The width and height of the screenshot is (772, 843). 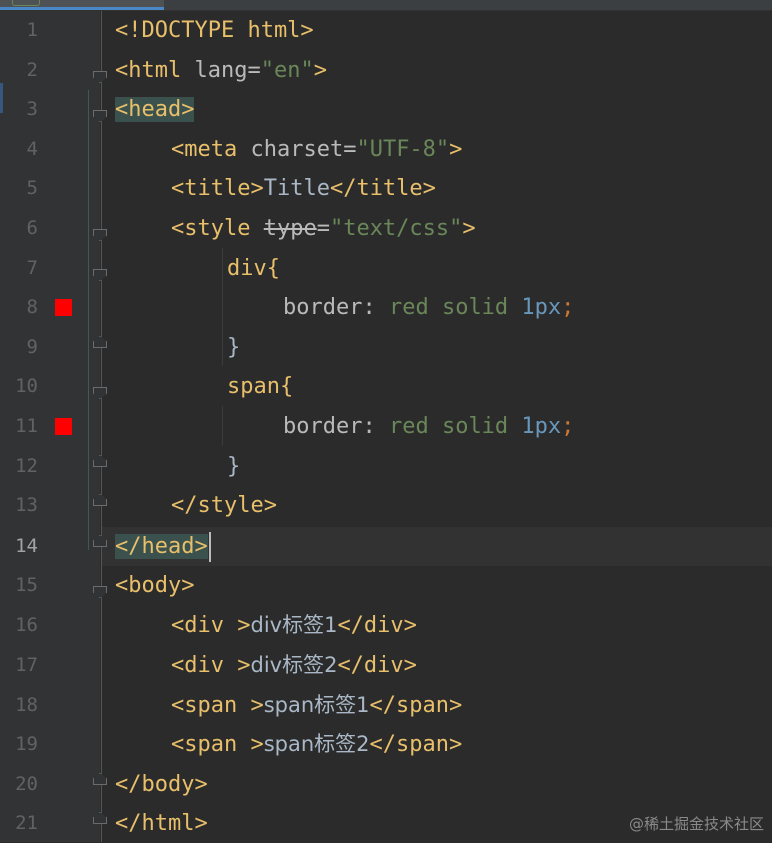 I want to click on file-type-icon, so click(x=26, y=3).